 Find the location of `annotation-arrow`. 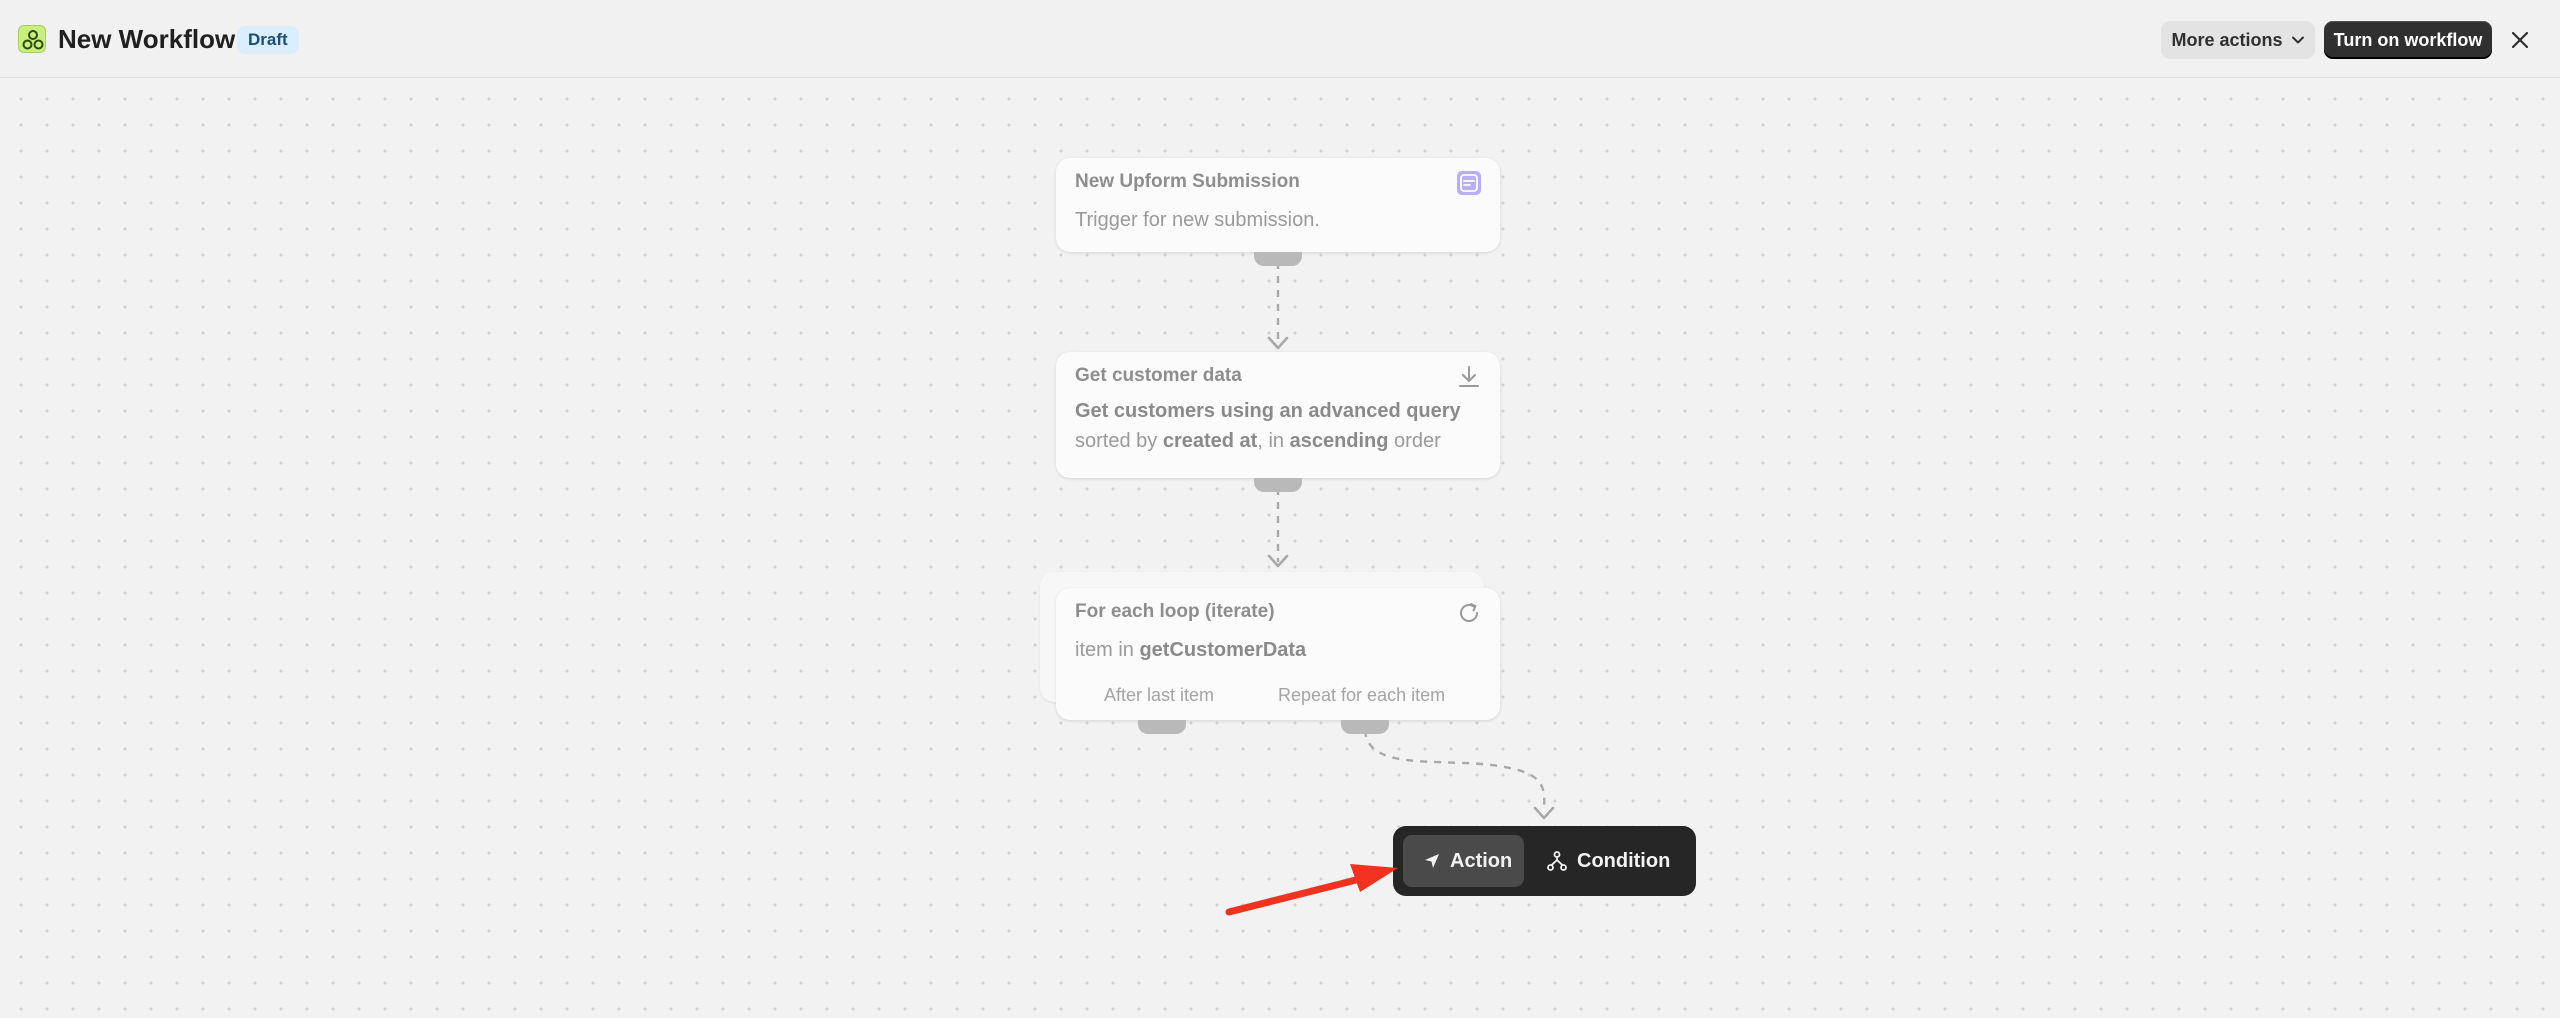

annotation-arrow is located at coordinates (1311, 890).